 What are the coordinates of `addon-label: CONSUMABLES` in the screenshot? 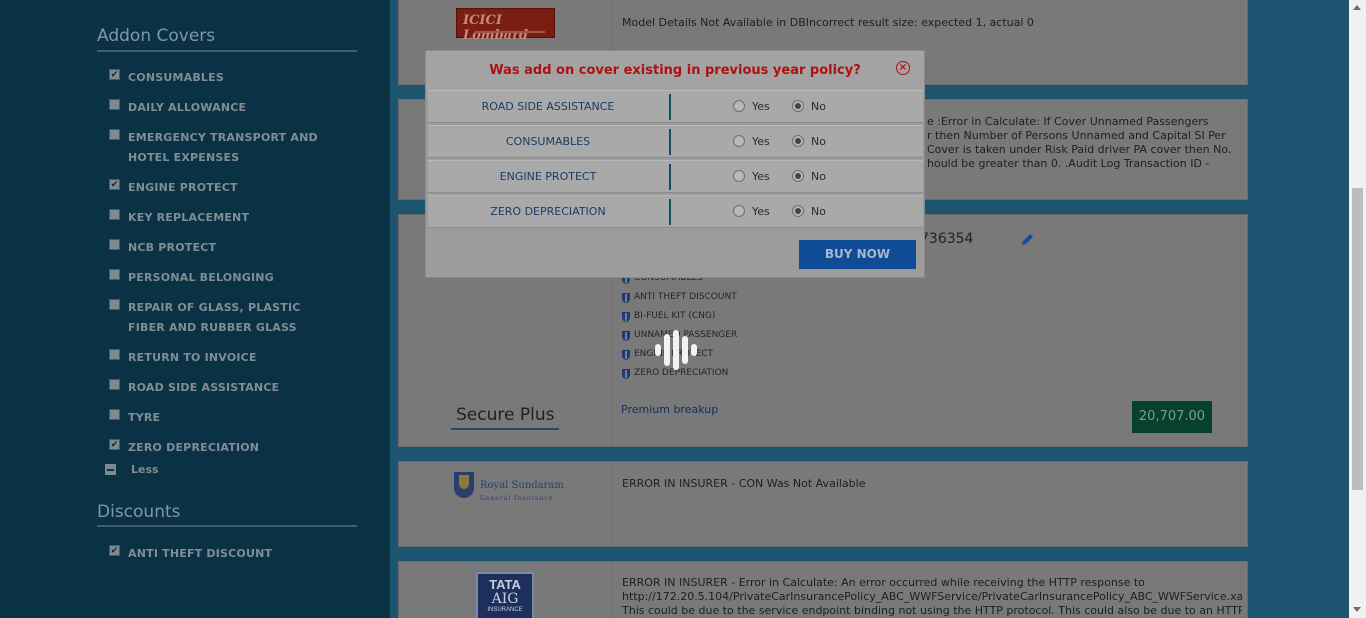 It's located at (176, 77).